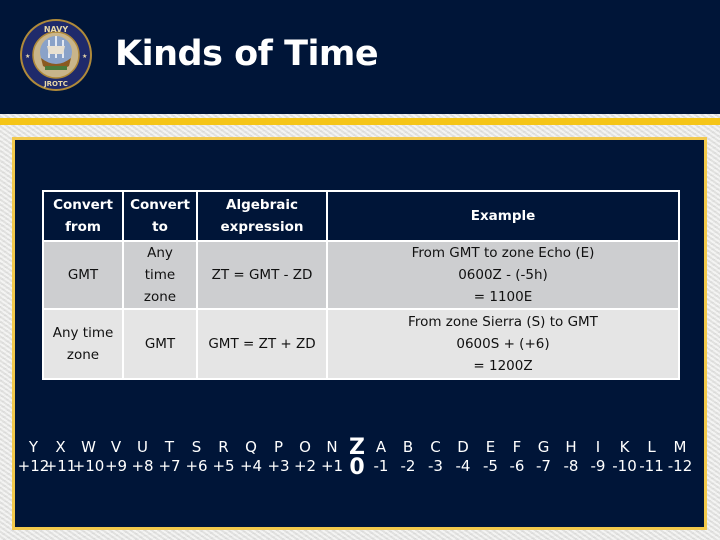  I want to click on zone-offset: -9, so click(598, 466).